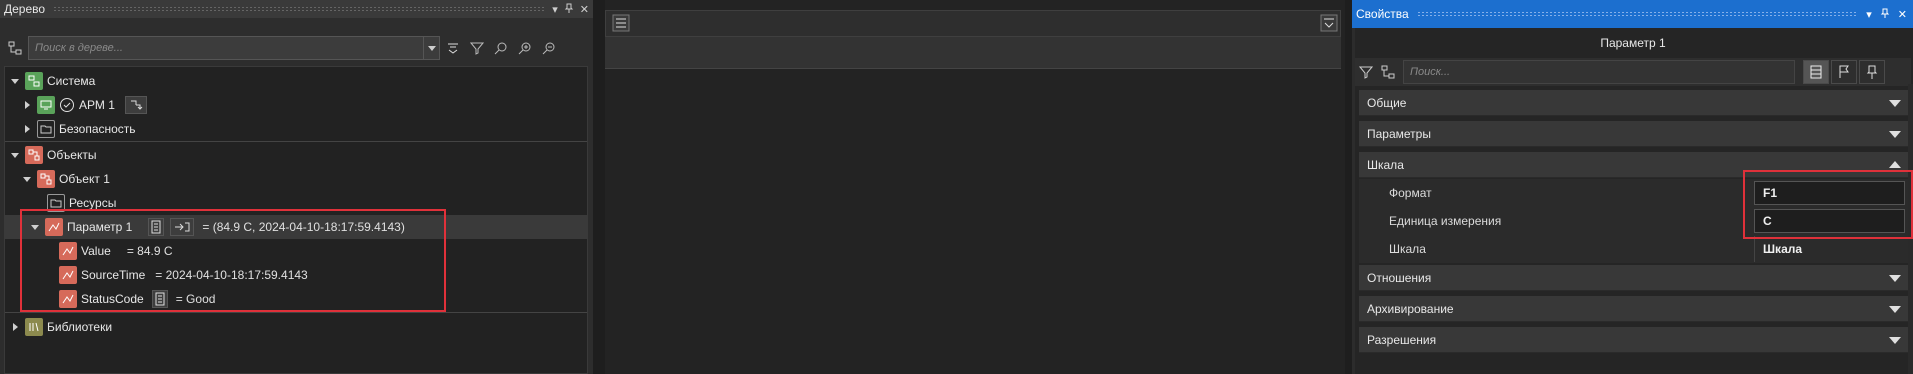 This screenshot has height=374, width=1913. I want to click on category-scale: Шкала, so click(1635, 165).